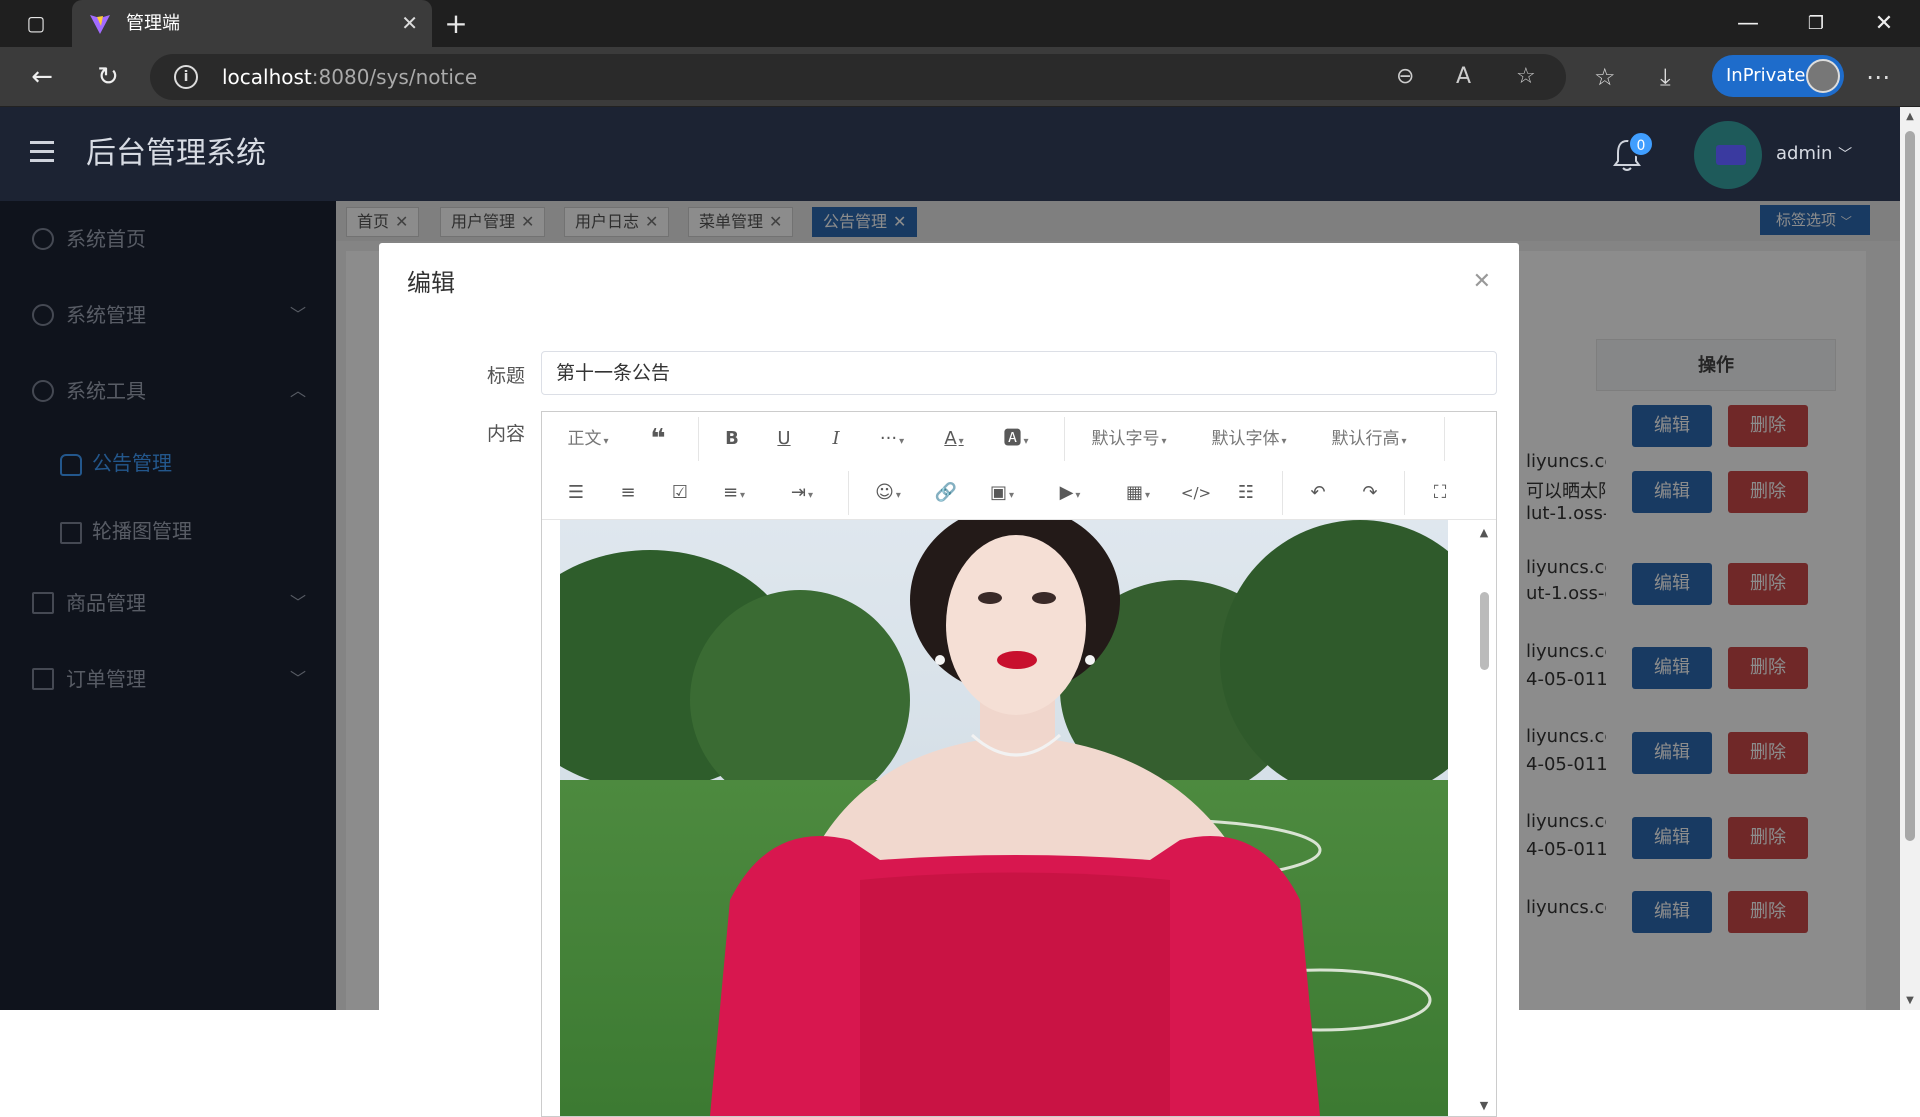  Describe the element at coordinates (36, 23) in the screenshot. I see `tab-actions-icon: ▢` at that location.